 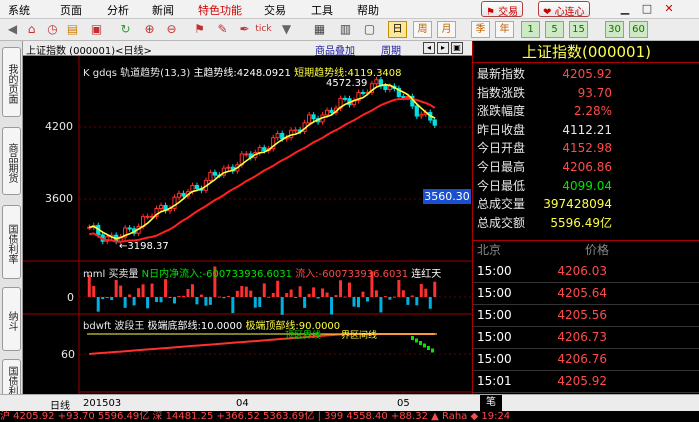 What do you see at coordinates (11, 319) in the screenshot?
I see `side-tab-nasdaq: 纳斗` at bounding box center [11, 319].